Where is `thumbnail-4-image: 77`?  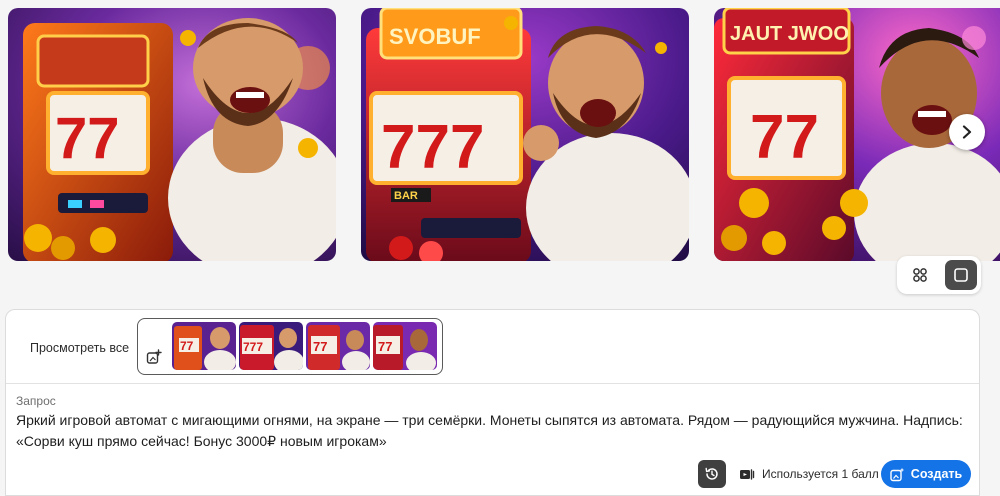
thumbnail-4-image: 77 is located at coordinates (405, 346).